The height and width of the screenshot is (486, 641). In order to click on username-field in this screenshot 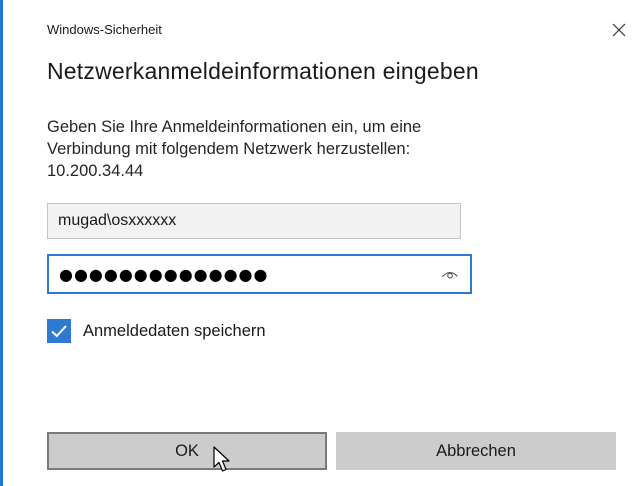, I will do `click(254, 221)`.